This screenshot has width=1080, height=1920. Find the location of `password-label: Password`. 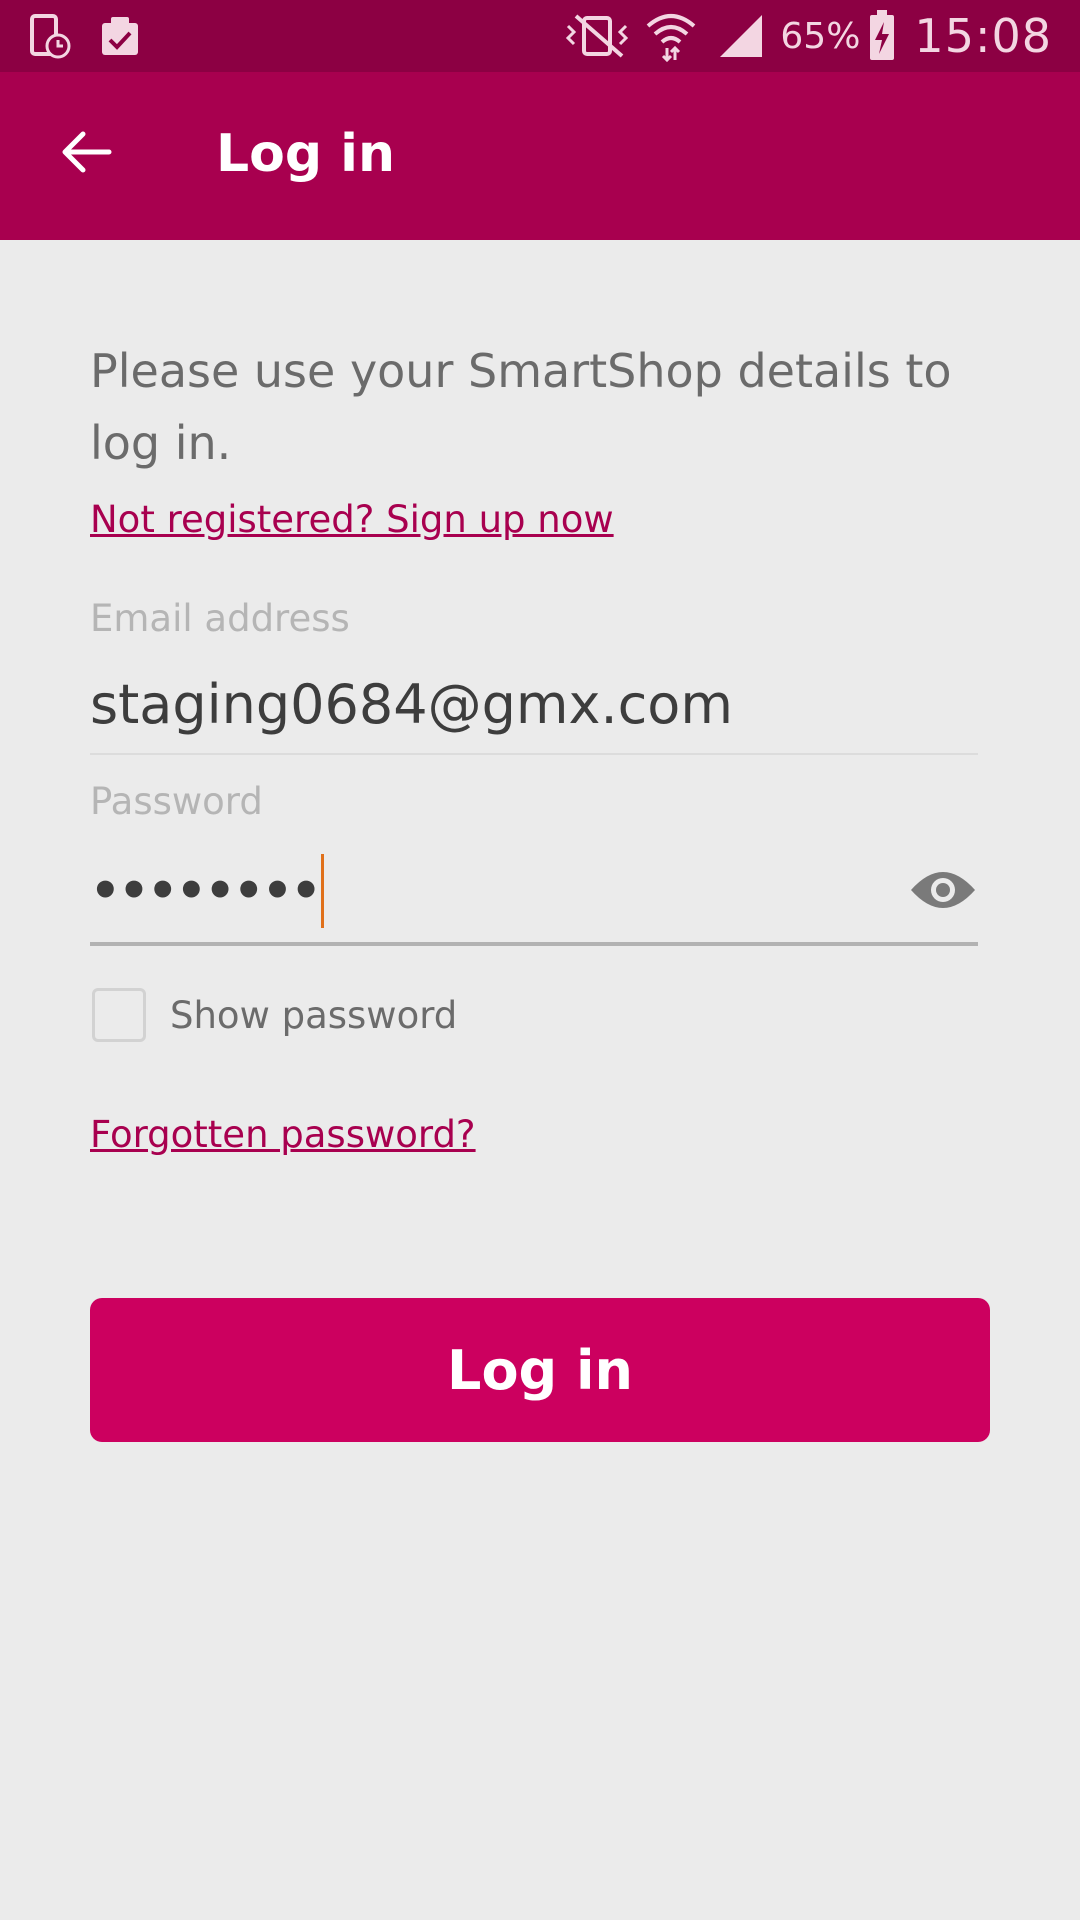

password-label: Password is located at coordinates (176, 801).